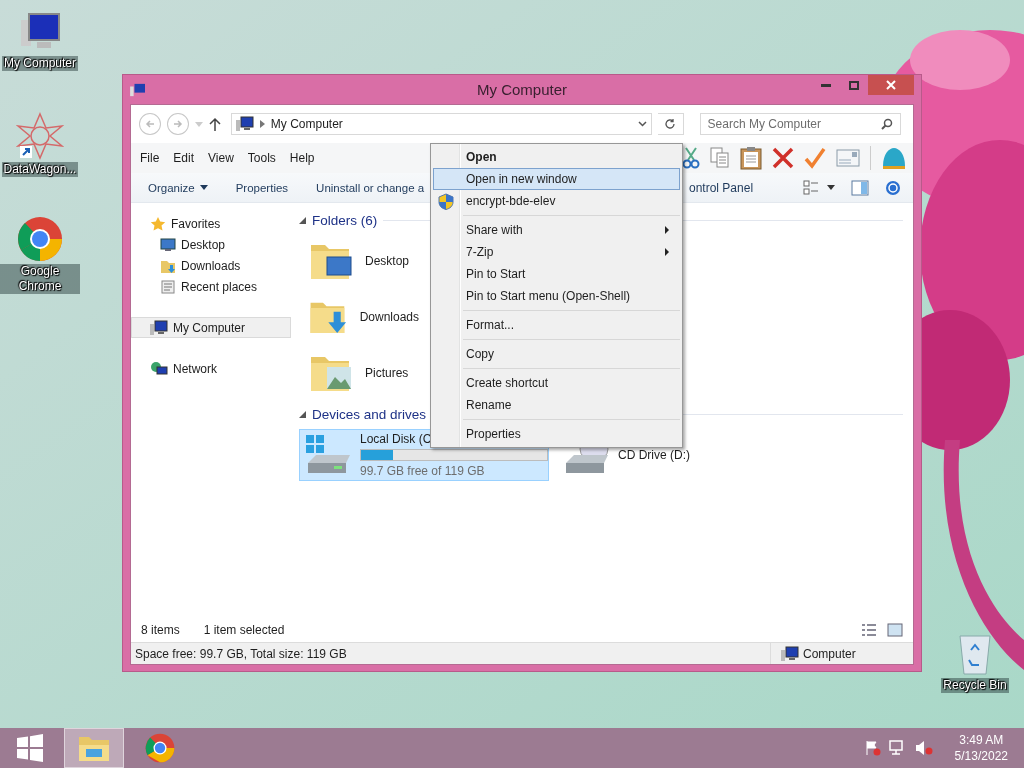  Describe the element at coordinates (214, 124) in the screenshot. I see `up-arrow-icon` at that location.